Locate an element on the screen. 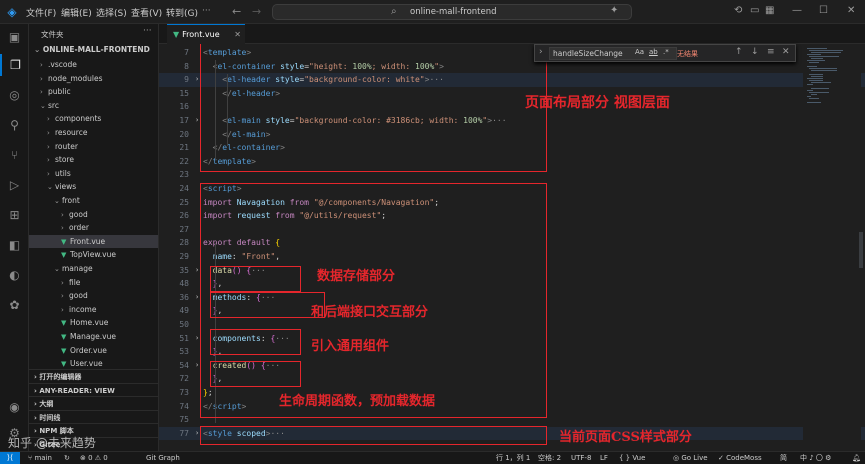 This screenshot has height=464, width=865. sync-icon: ↻ is located at coordinates (67, 458).